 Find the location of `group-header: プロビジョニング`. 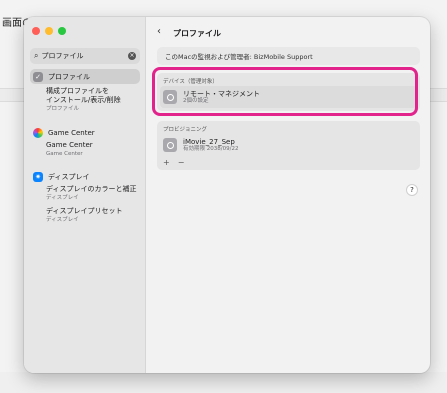

group-header: プロビジョニング is located at coordinates (185, 130).